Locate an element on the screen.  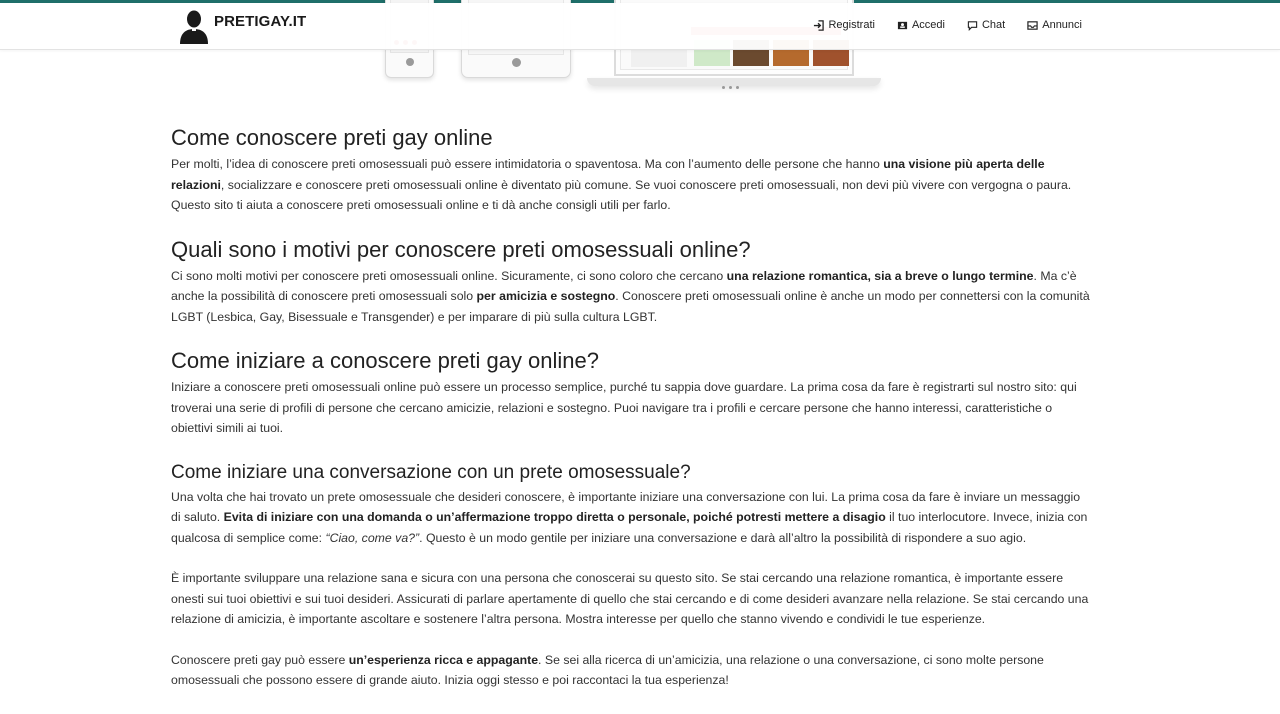
nav-annunci: Annunci is located at coordinates (1054, 25).